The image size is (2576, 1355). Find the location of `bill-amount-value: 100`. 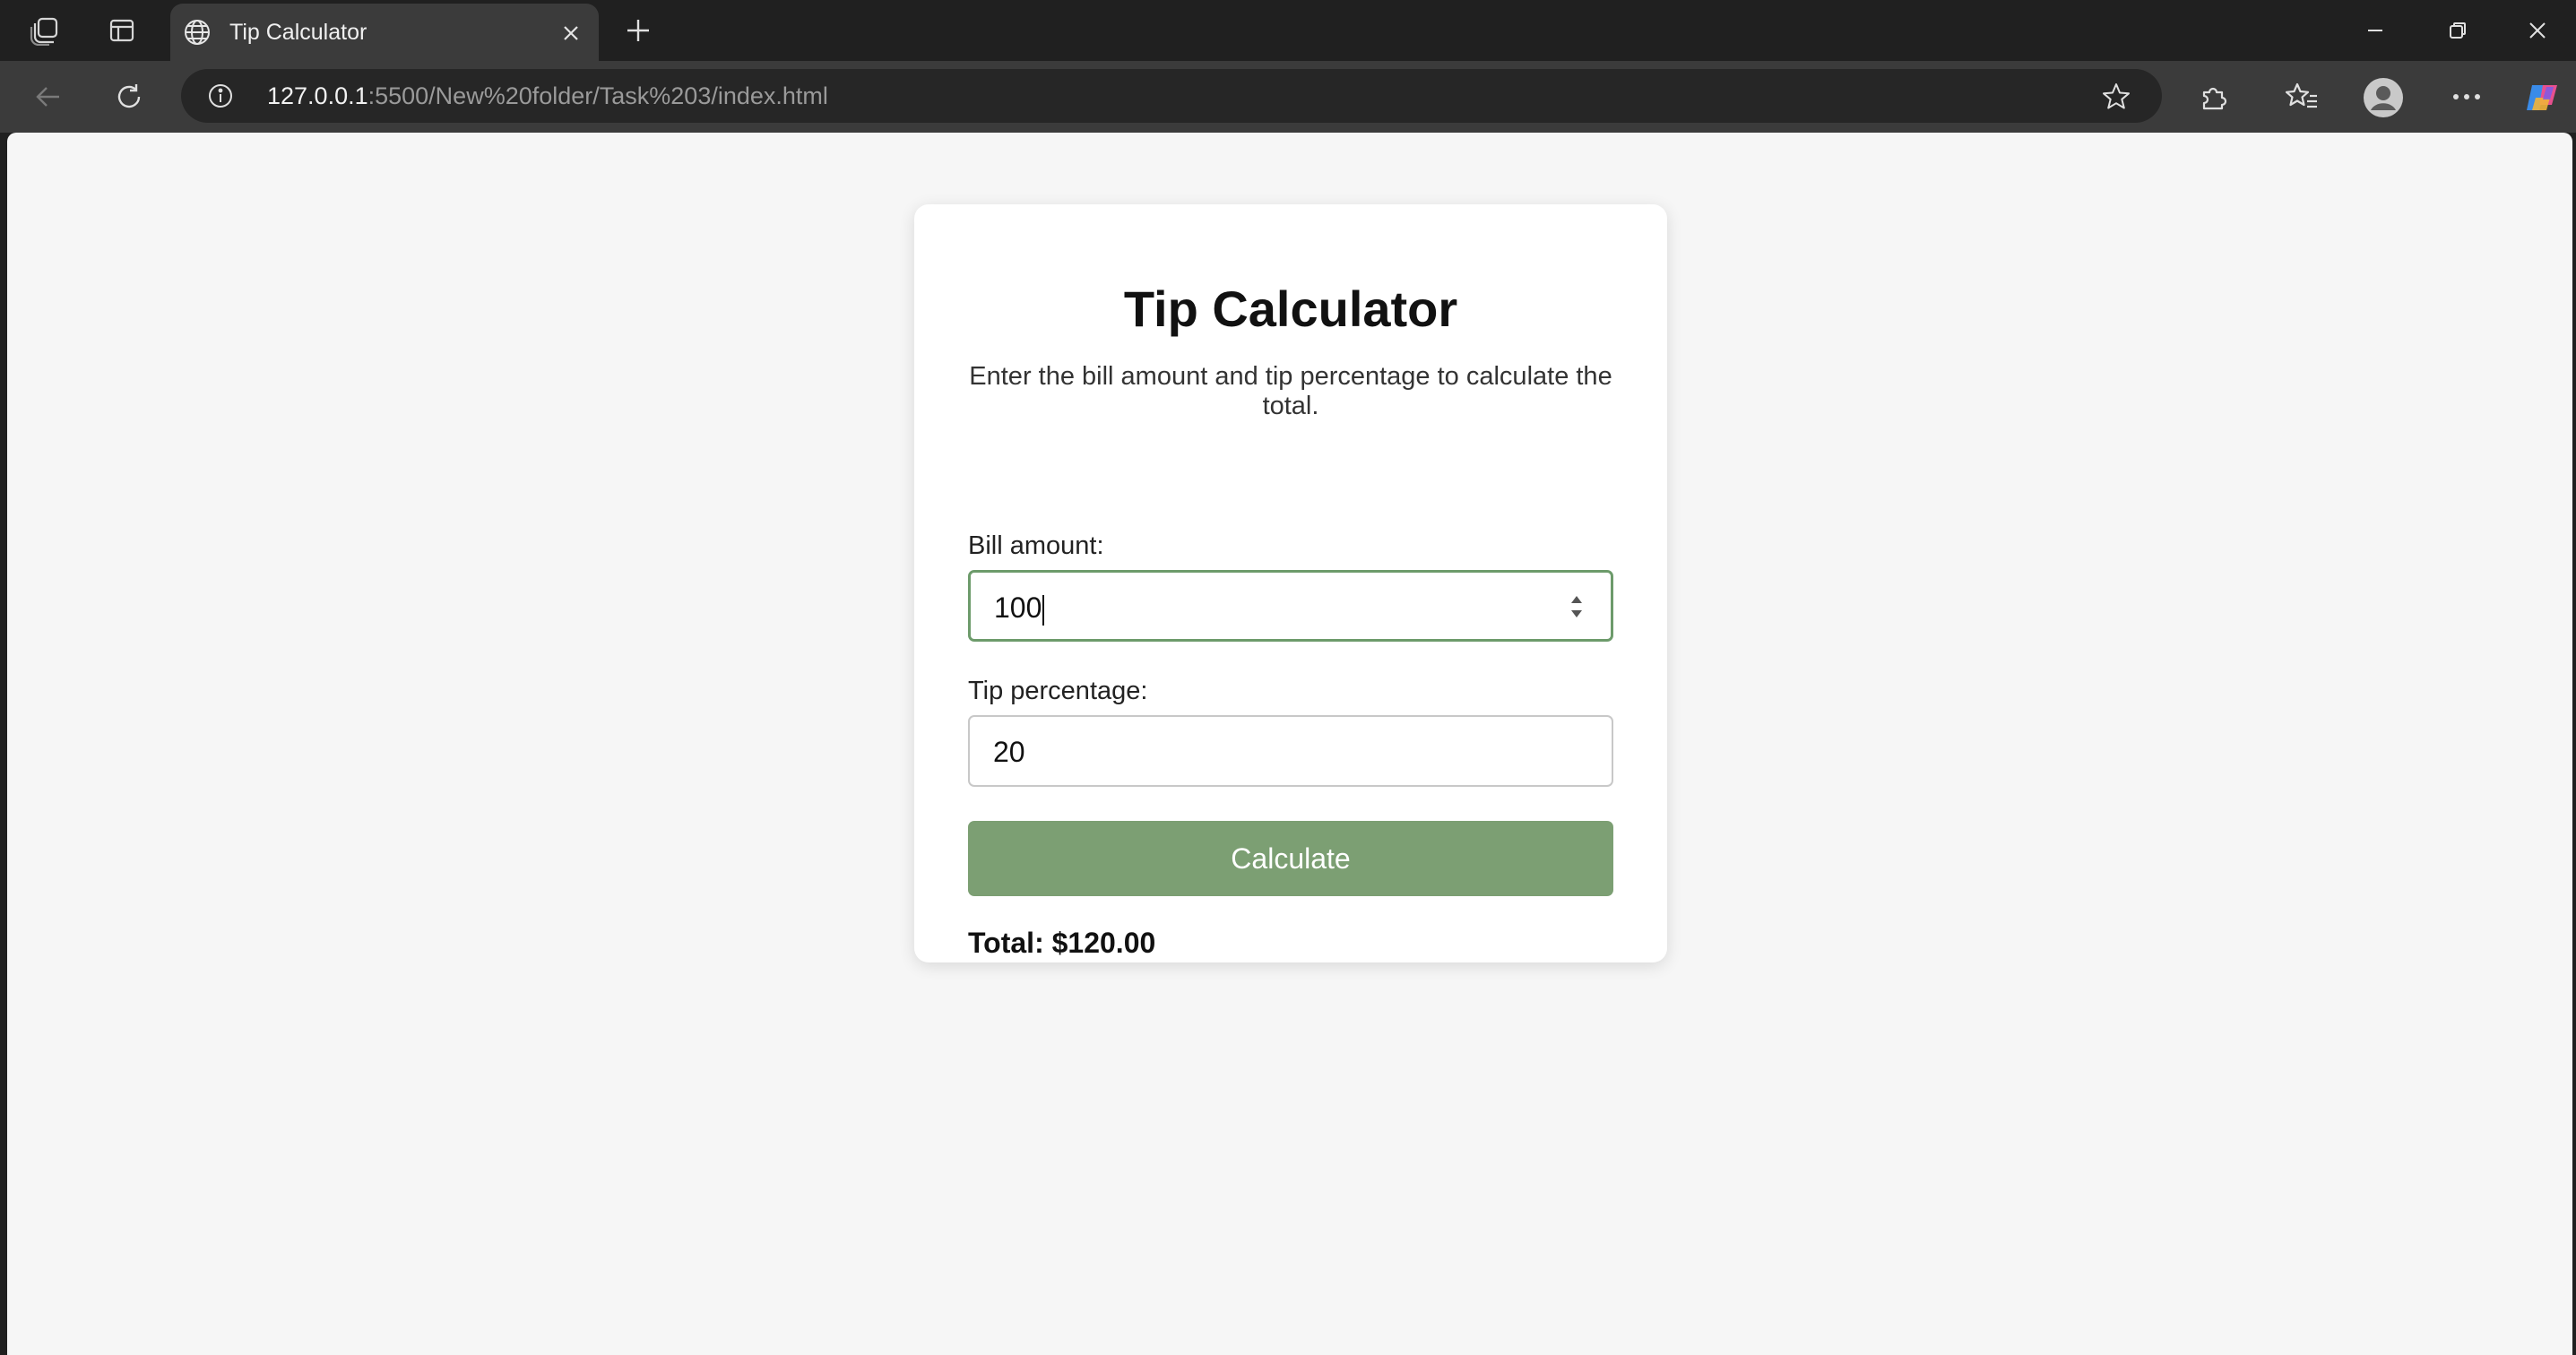

bill-amount-value: 100 is located at coordinates (1019, 608).